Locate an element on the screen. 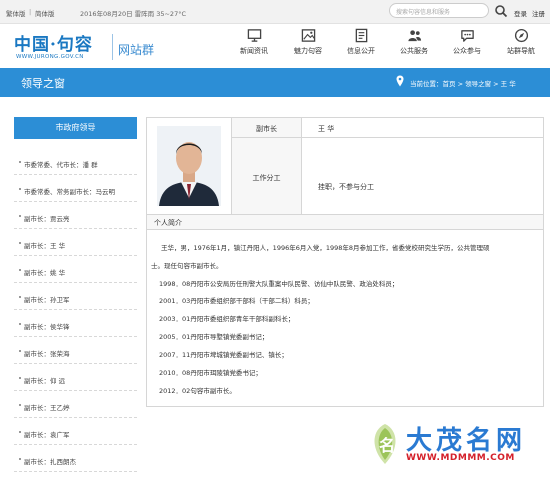 The height and width of the screenshot is (479, 550). watermark: 名 大茂名网 WWW.MDMMM.COM is located at coordinates (453, 445).